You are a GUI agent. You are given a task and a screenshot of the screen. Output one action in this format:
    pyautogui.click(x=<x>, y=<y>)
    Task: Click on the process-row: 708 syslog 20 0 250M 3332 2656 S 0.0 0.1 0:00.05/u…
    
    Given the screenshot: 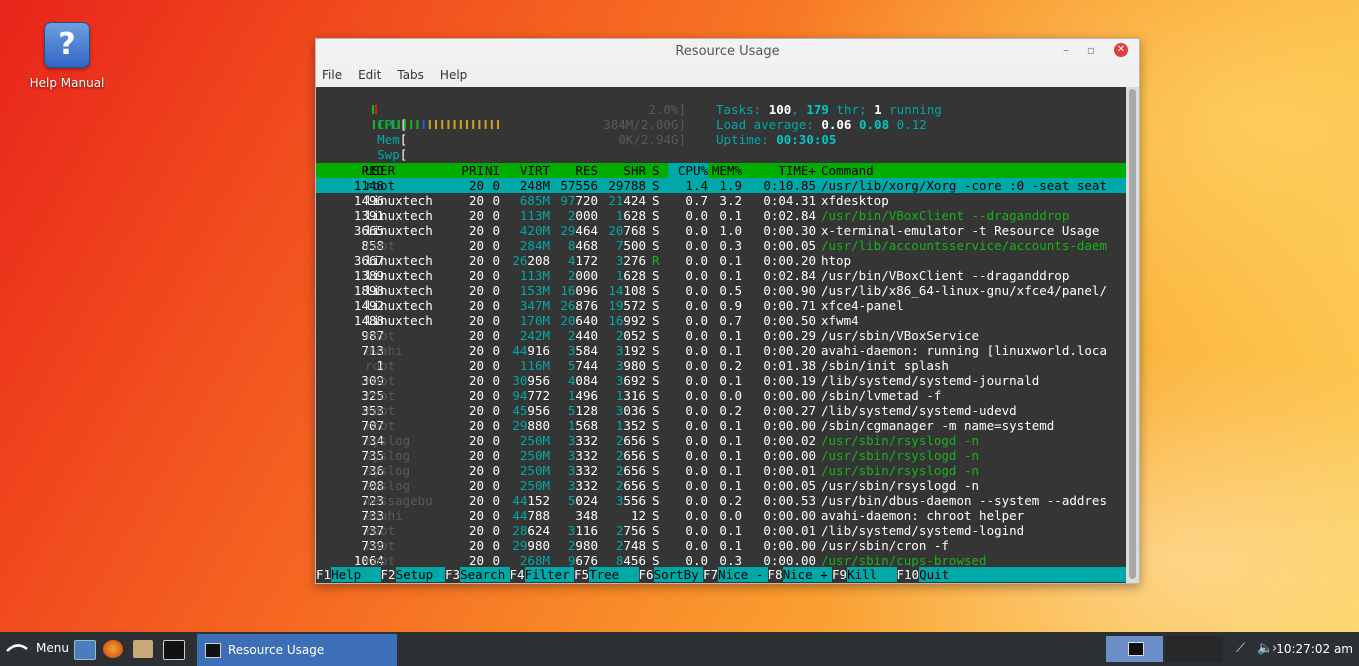 What is the action you would take?
    pyautogui.click(x=721, y=485)
    